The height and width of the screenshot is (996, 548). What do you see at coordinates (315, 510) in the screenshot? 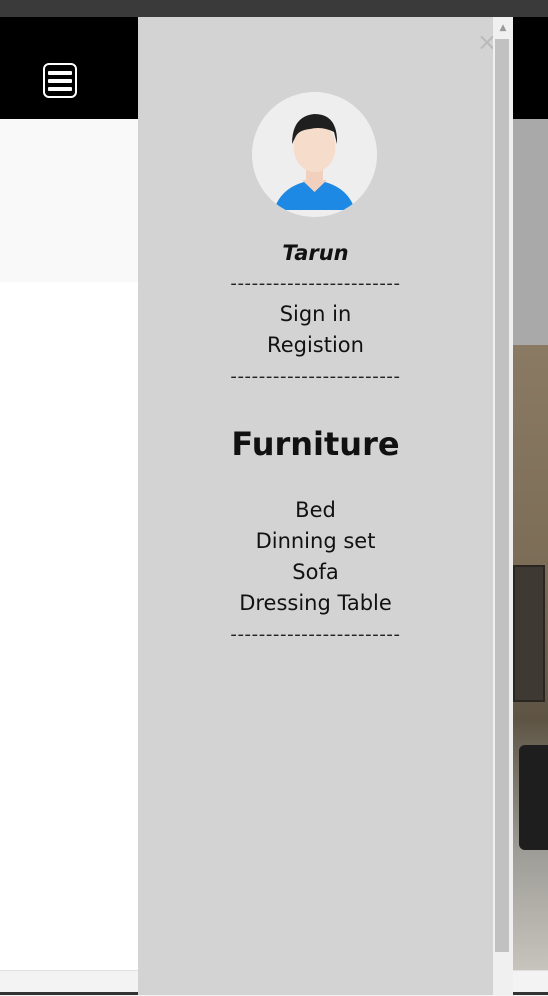
I see `category-bed: Bed` at bounding box center [315, 510].